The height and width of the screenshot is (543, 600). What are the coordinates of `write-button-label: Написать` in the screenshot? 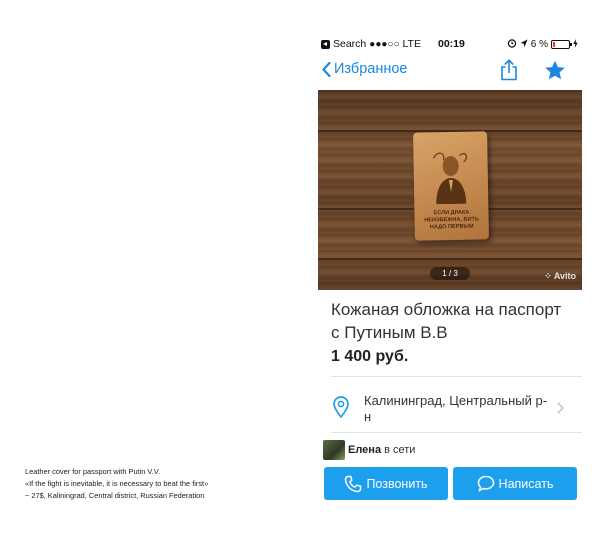 It's located at (526, 483).